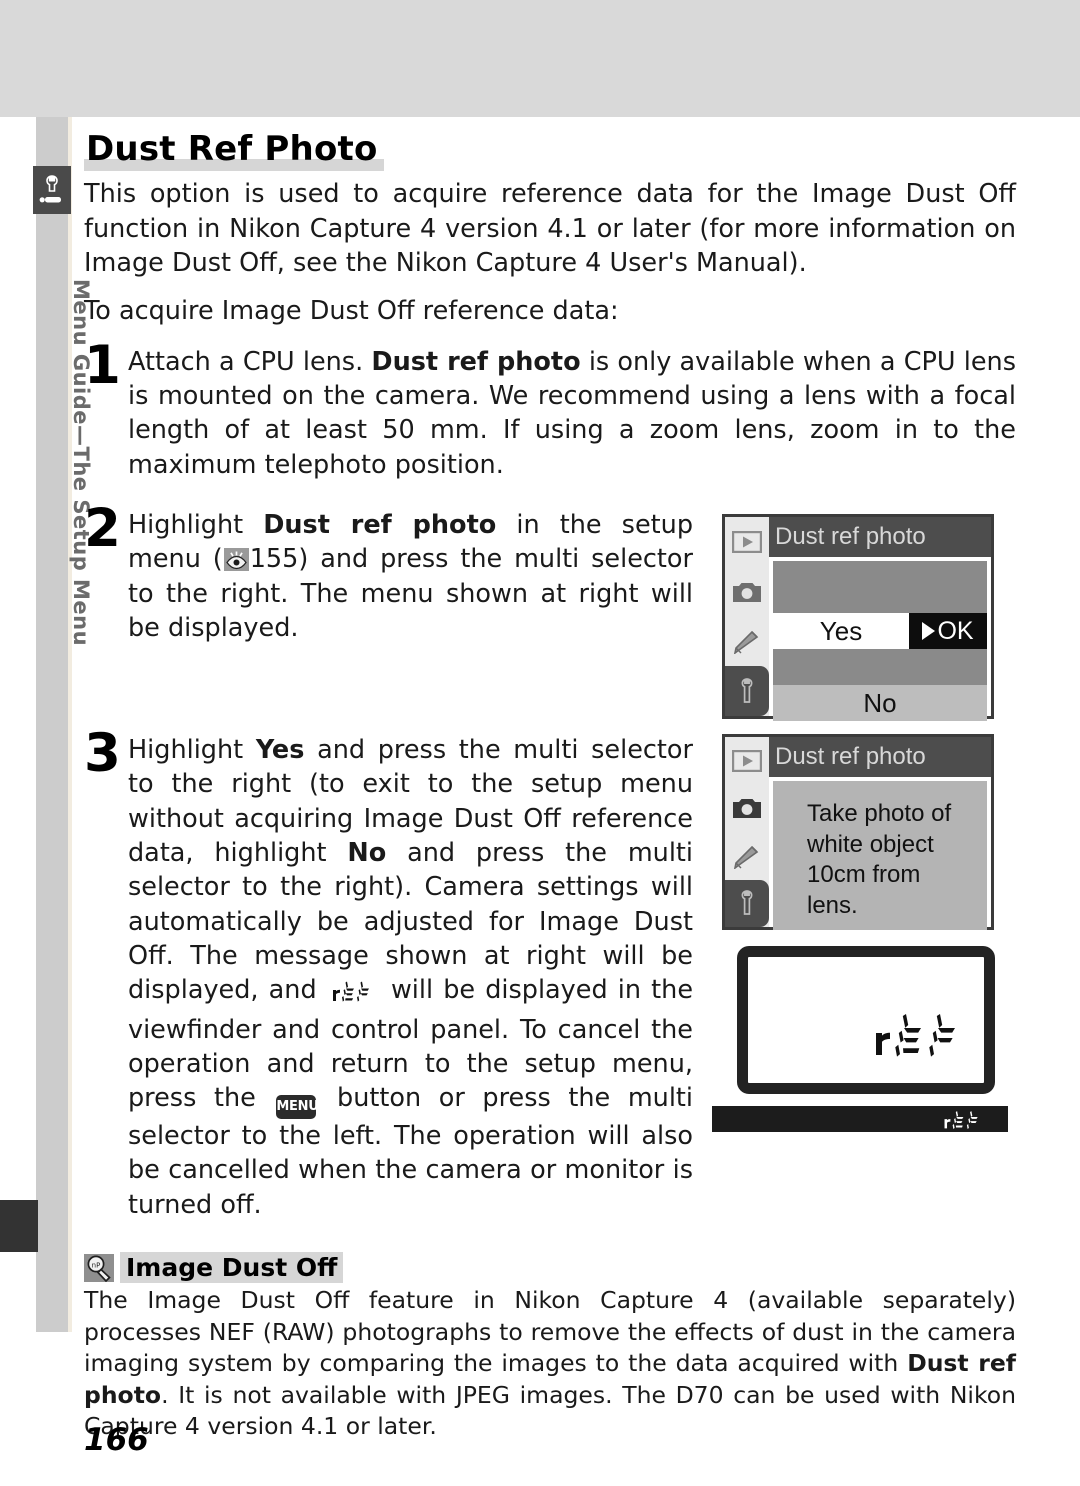  What do you see at coordinates (234, 150) in the screenshot?
I see `page-title: Dust Ref Photo` at bounding box center [234, 150].